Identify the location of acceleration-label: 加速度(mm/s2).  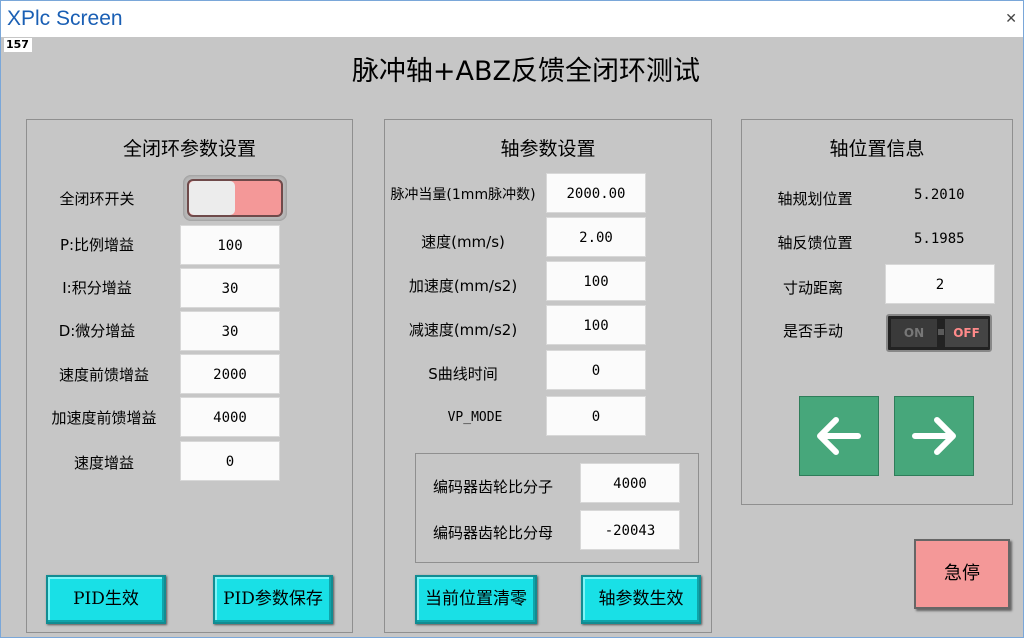
(463, 286).